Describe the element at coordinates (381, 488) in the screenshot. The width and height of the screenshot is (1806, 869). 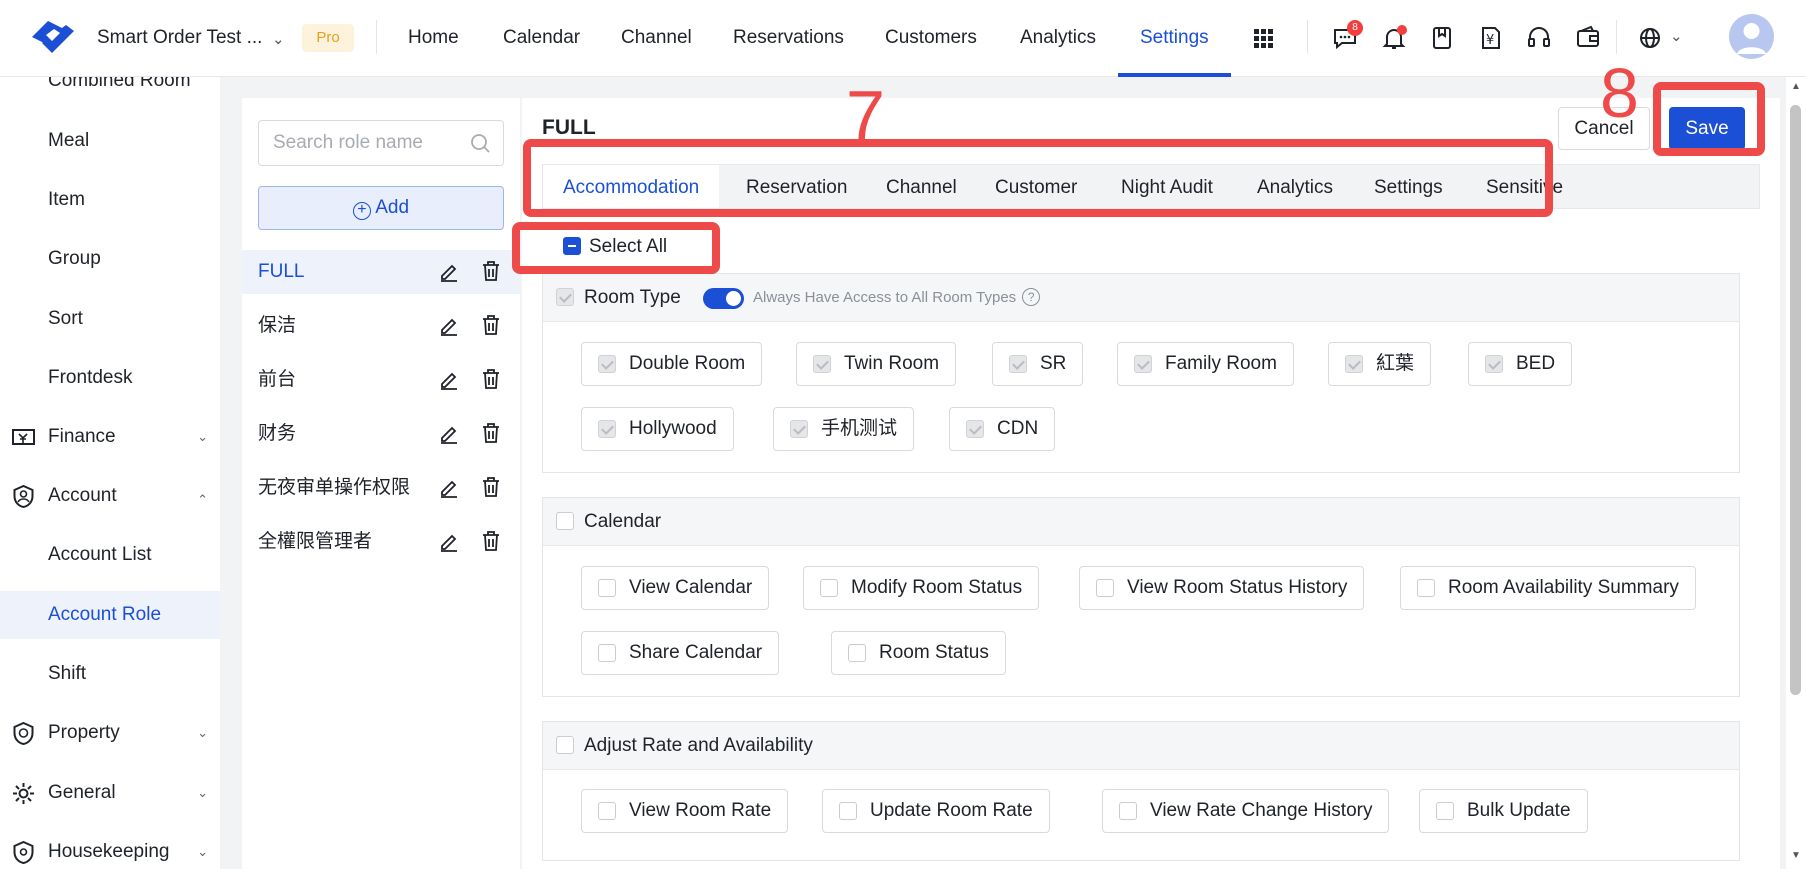
I see `role-item: 无夜审单操作权限` at that location.